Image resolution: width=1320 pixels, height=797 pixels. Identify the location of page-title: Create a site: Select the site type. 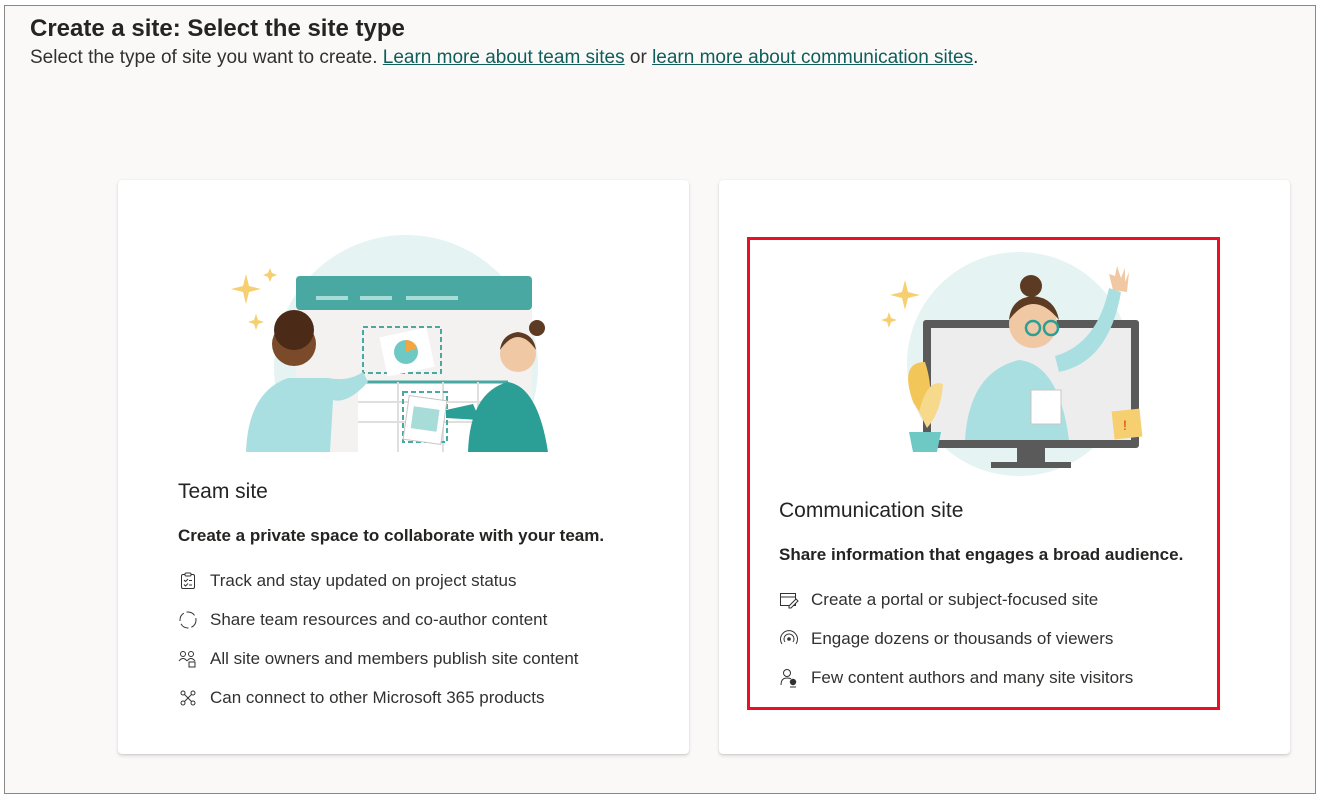
(217, 28).